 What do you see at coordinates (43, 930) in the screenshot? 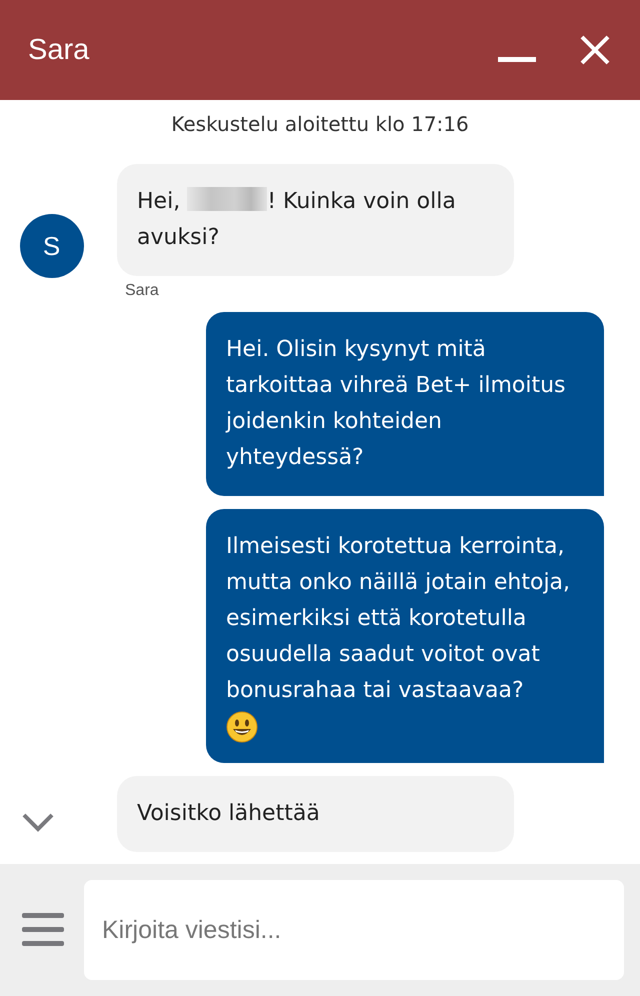
I see `menu-icon` at bounding box center [43, 930].